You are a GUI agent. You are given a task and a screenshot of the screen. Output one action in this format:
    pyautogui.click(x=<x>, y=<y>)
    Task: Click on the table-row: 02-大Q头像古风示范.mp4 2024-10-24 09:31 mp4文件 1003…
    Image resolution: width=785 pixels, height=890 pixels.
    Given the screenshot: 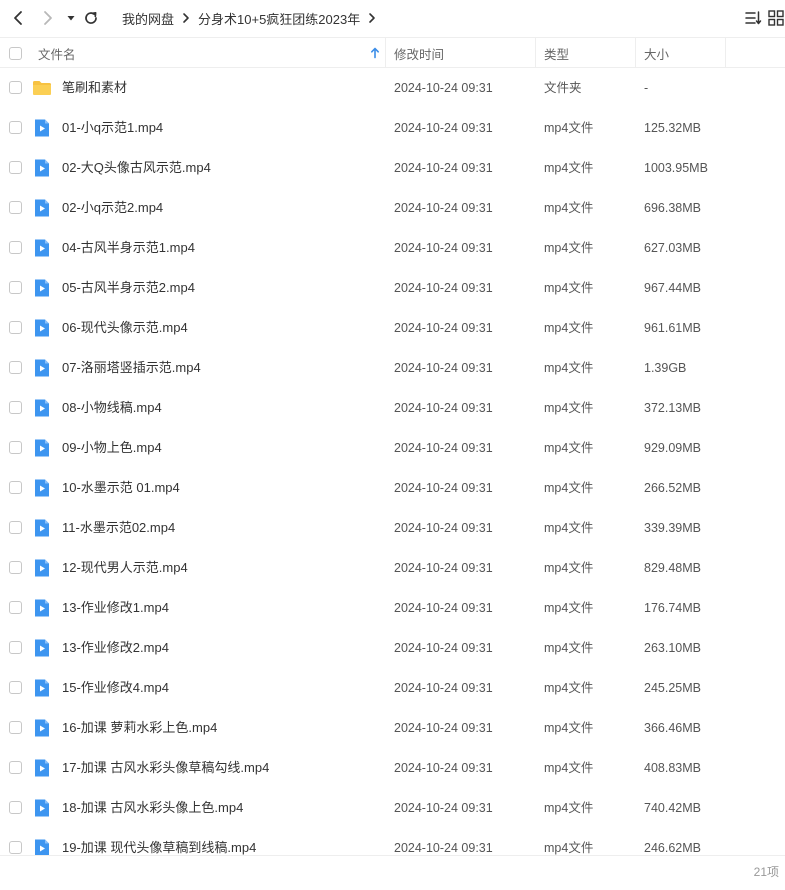 What is the action you would take?
    pyautogui.click(x=392, y=168)
    